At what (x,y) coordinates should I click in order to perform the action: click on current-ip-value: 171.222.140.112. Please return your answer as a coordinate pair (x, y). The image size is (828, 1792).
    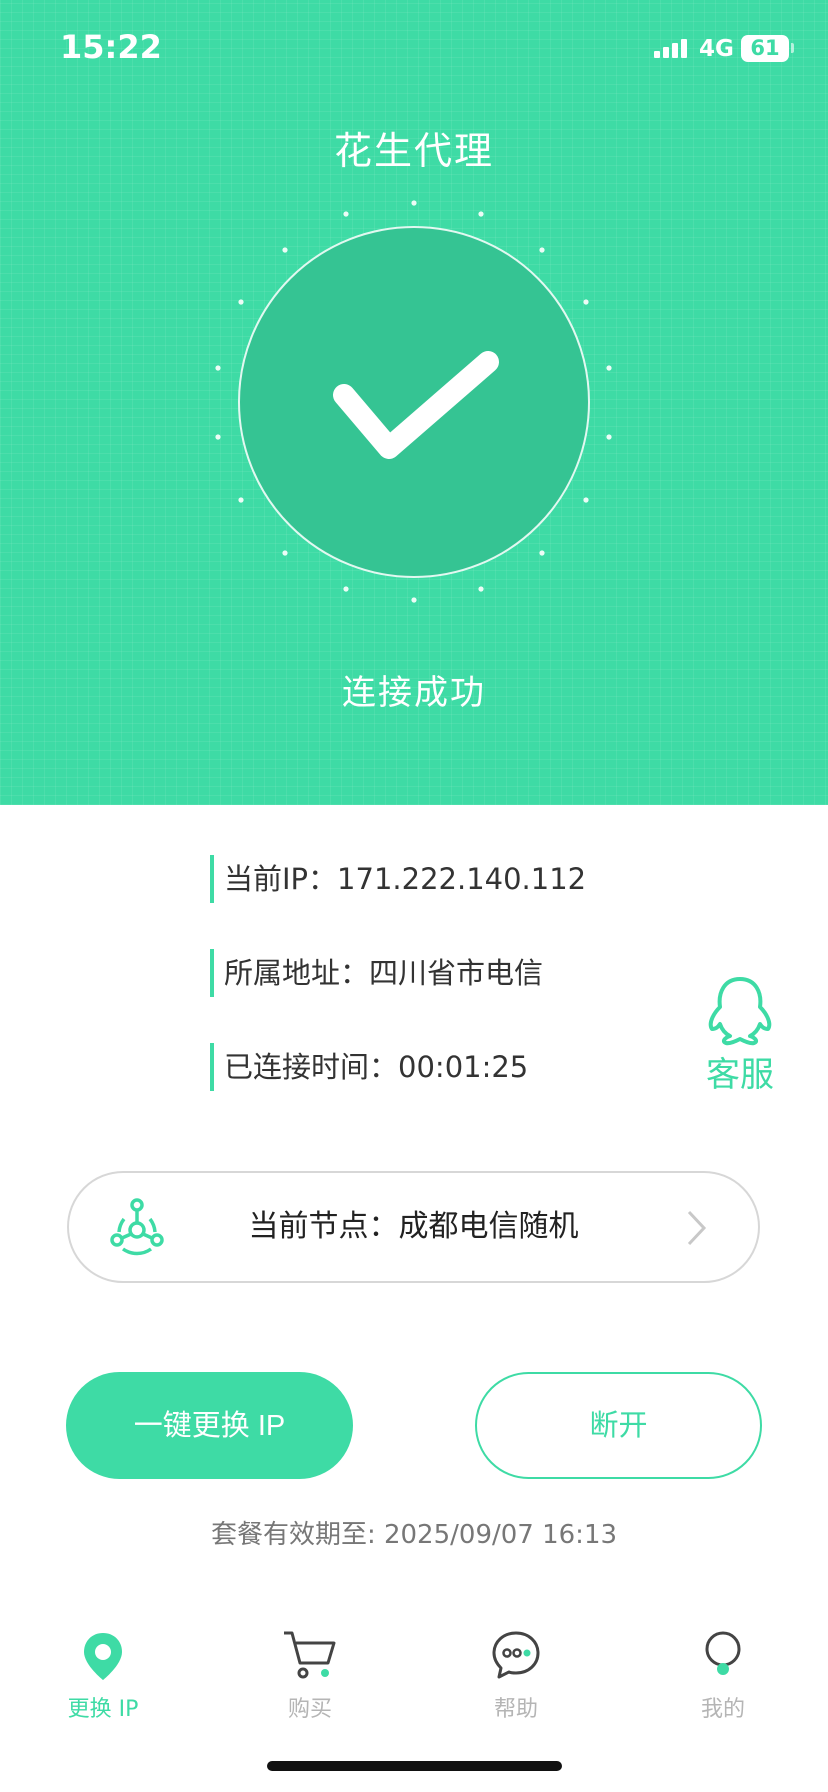
    Looking at the image, I should click on (462, 879).